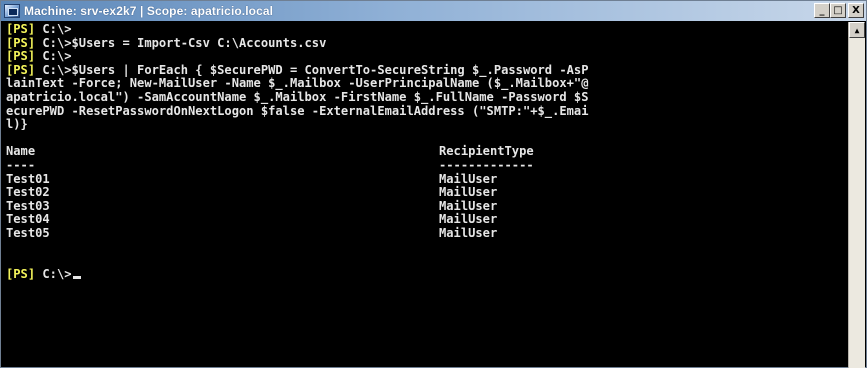 The height and width of the screenshot is (368, 867). I want to click on cell-name: Test04, so click(28, 219).